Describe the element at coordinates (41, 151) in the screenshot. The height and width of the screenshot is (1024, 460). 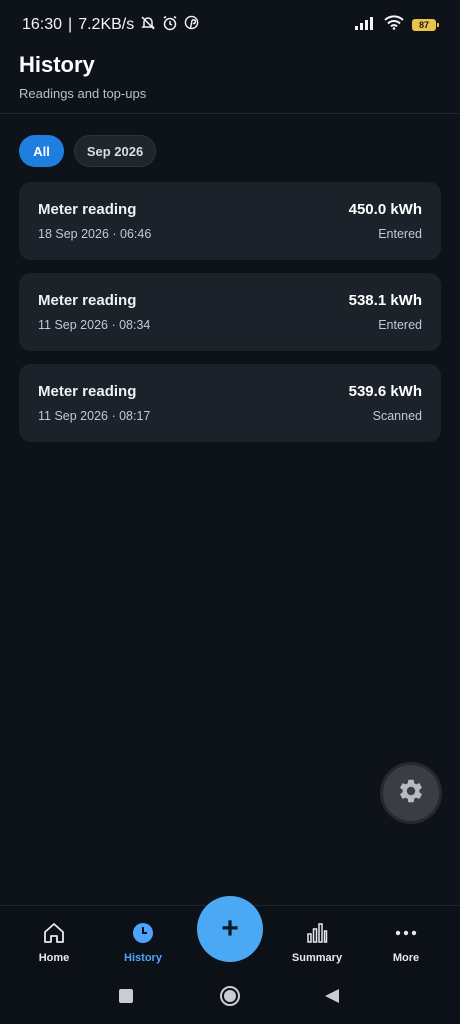
I see `filter-chip-all: All` at that location.